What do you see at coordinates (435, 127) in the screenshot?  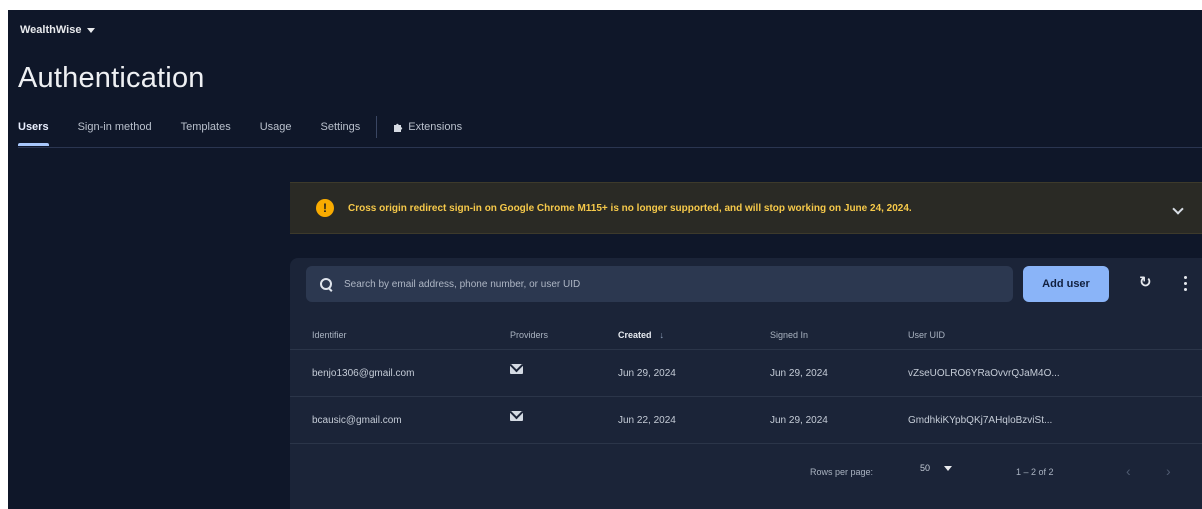 I see `tab-extensions-label: Extensions` at bounding box center [435, 127].